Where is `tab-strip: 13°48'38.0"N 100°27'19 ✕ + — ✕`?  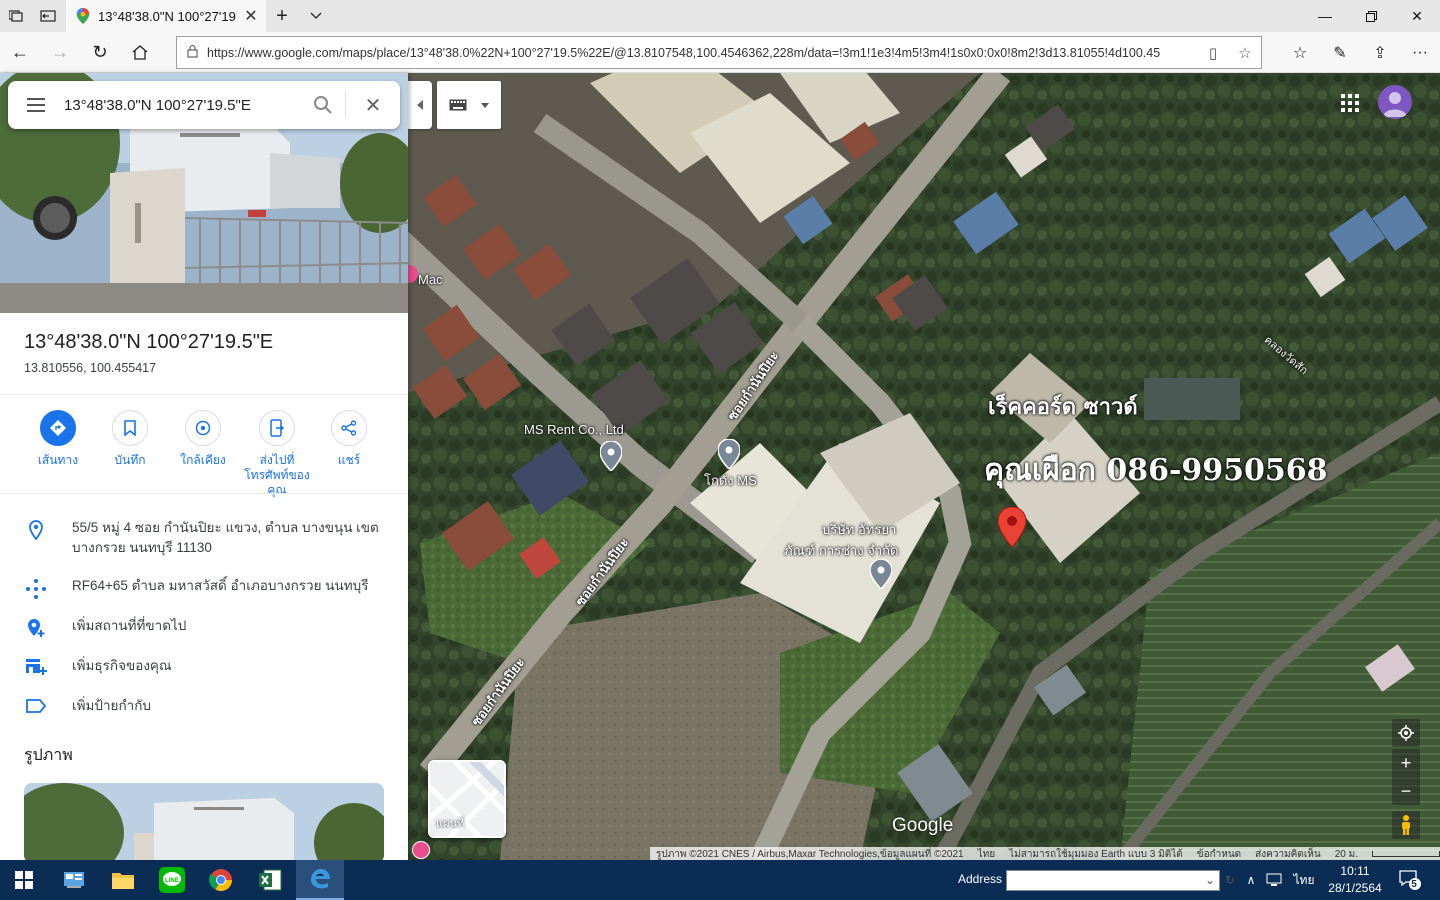
tab-strip: 13°48'38.0"N 100°27'19 ✕ + — ✕ is located at coordinates (720, 16).